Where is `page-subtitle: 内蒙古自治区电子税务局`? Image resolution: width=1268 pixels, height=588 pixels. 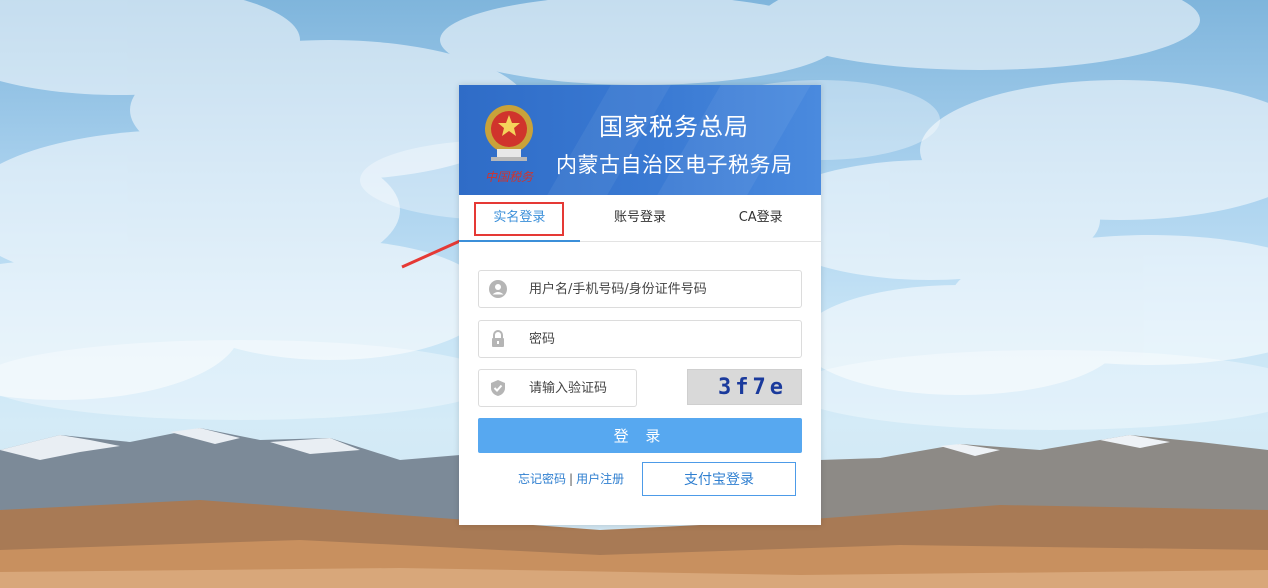 page-subtitle: 内蒙古自治区电子税务局 is located at coordinates (674, 165).